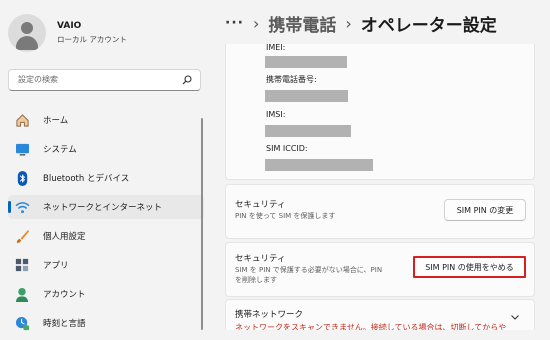 This screenshot has width=550, height=340. Describe the element at coordinates (22, 120) in the screenshot. I see `home-icon` at that location.